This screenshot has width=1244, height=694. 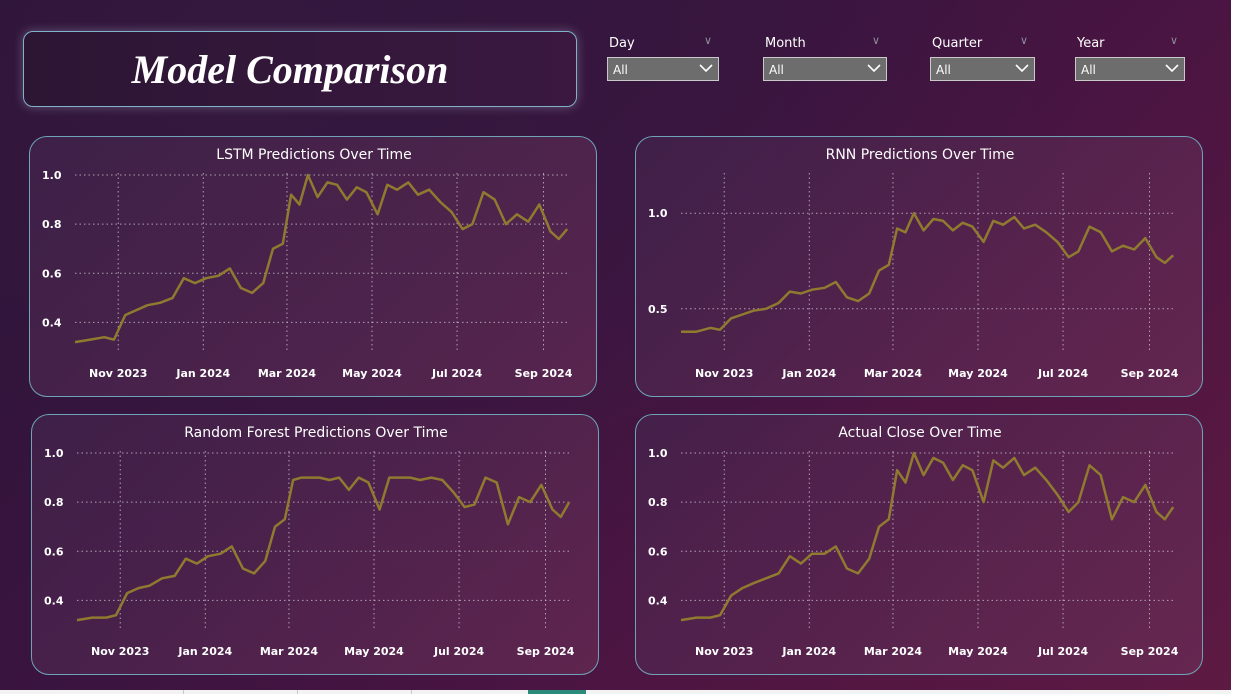 I want to click on chart-title: Actual Close Over Time, so click(x=919, y=433).